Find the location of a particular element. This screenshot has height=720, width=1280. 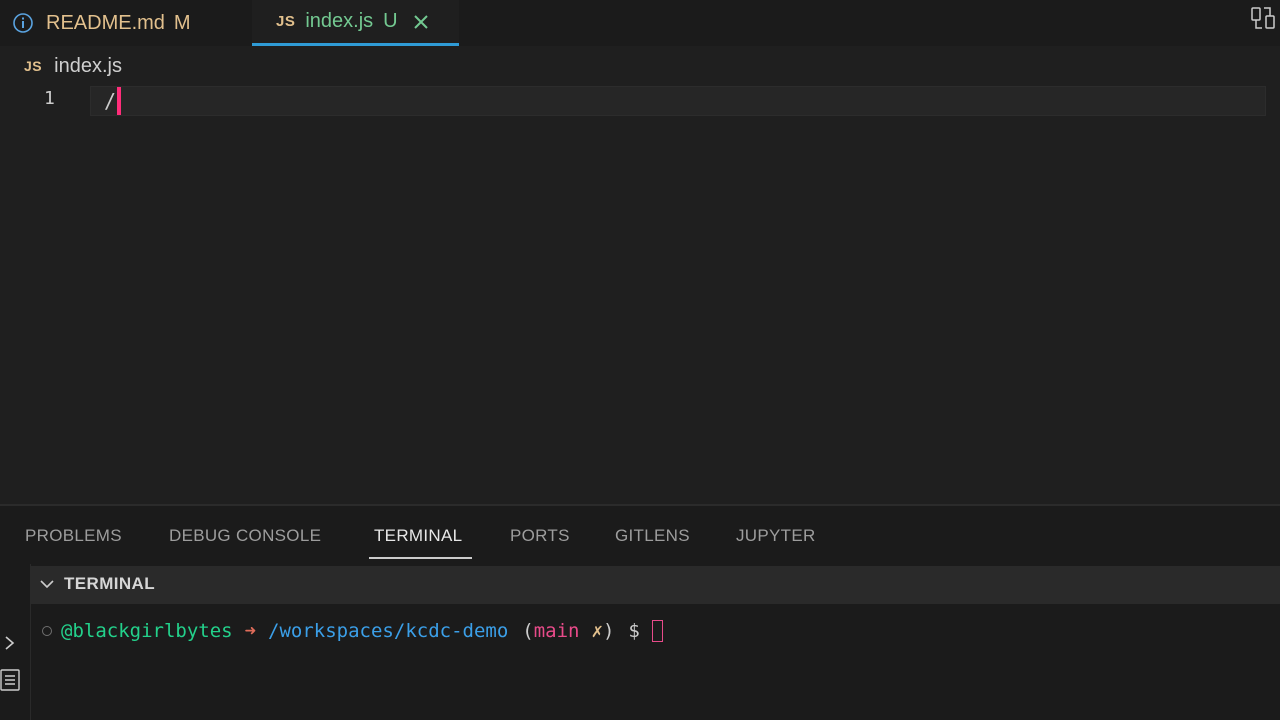

terminal-prompt-symbol: $ is located at coordinates (634, 631).